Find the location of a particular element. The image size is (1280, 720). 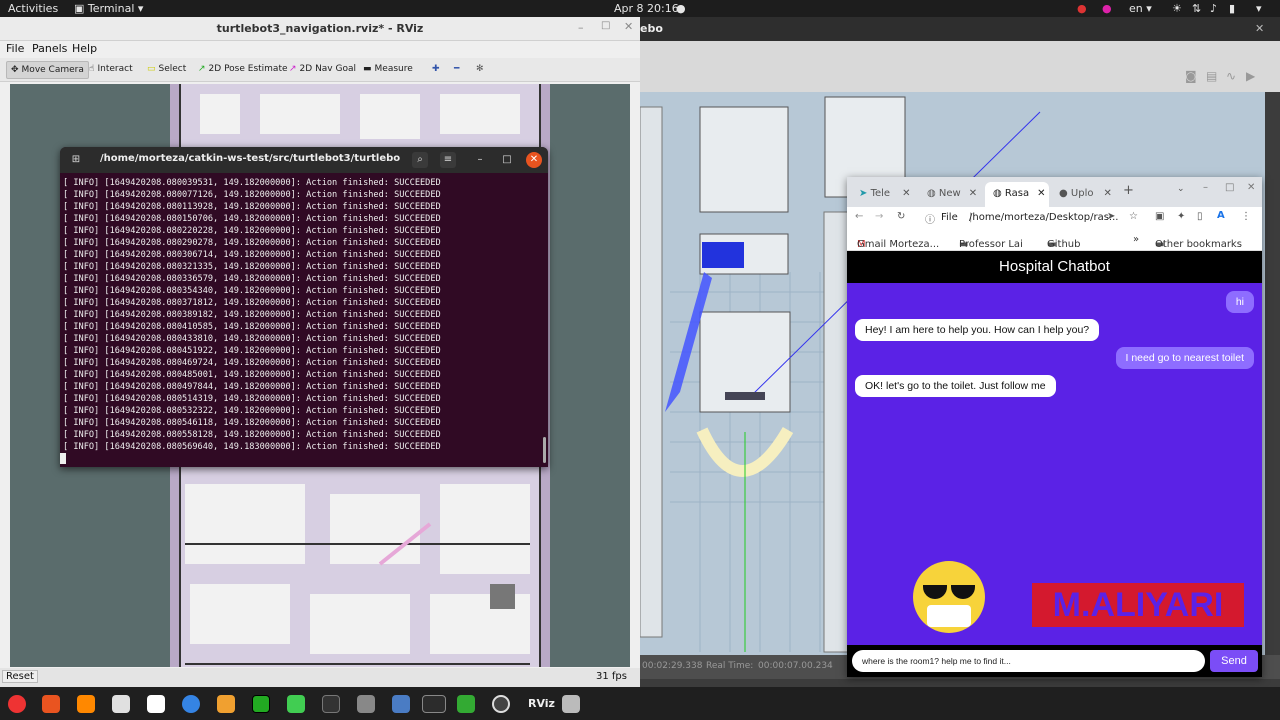

share-icon: ➤ is located at coordinates (1111, 216).